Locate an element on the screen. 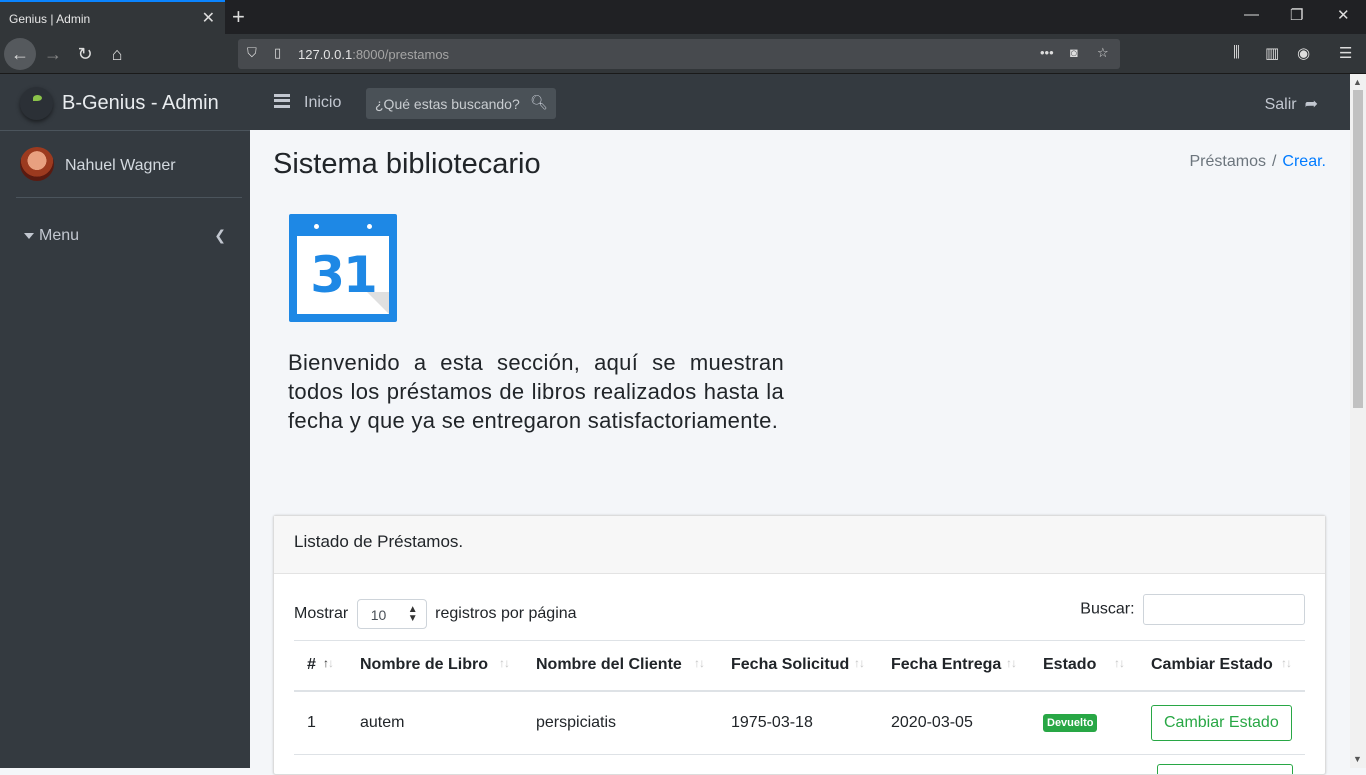 The width and height of the screenshot is (1366, 775). more-icon: ••• is located at coordinates (1047, 52).